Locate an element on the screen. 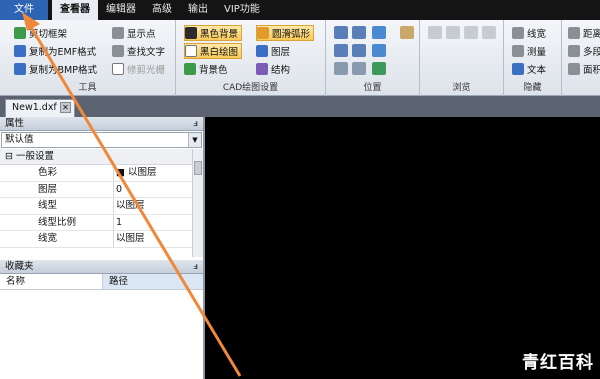  menu-viewer: 查看器 is located at coordinates (75, 10).